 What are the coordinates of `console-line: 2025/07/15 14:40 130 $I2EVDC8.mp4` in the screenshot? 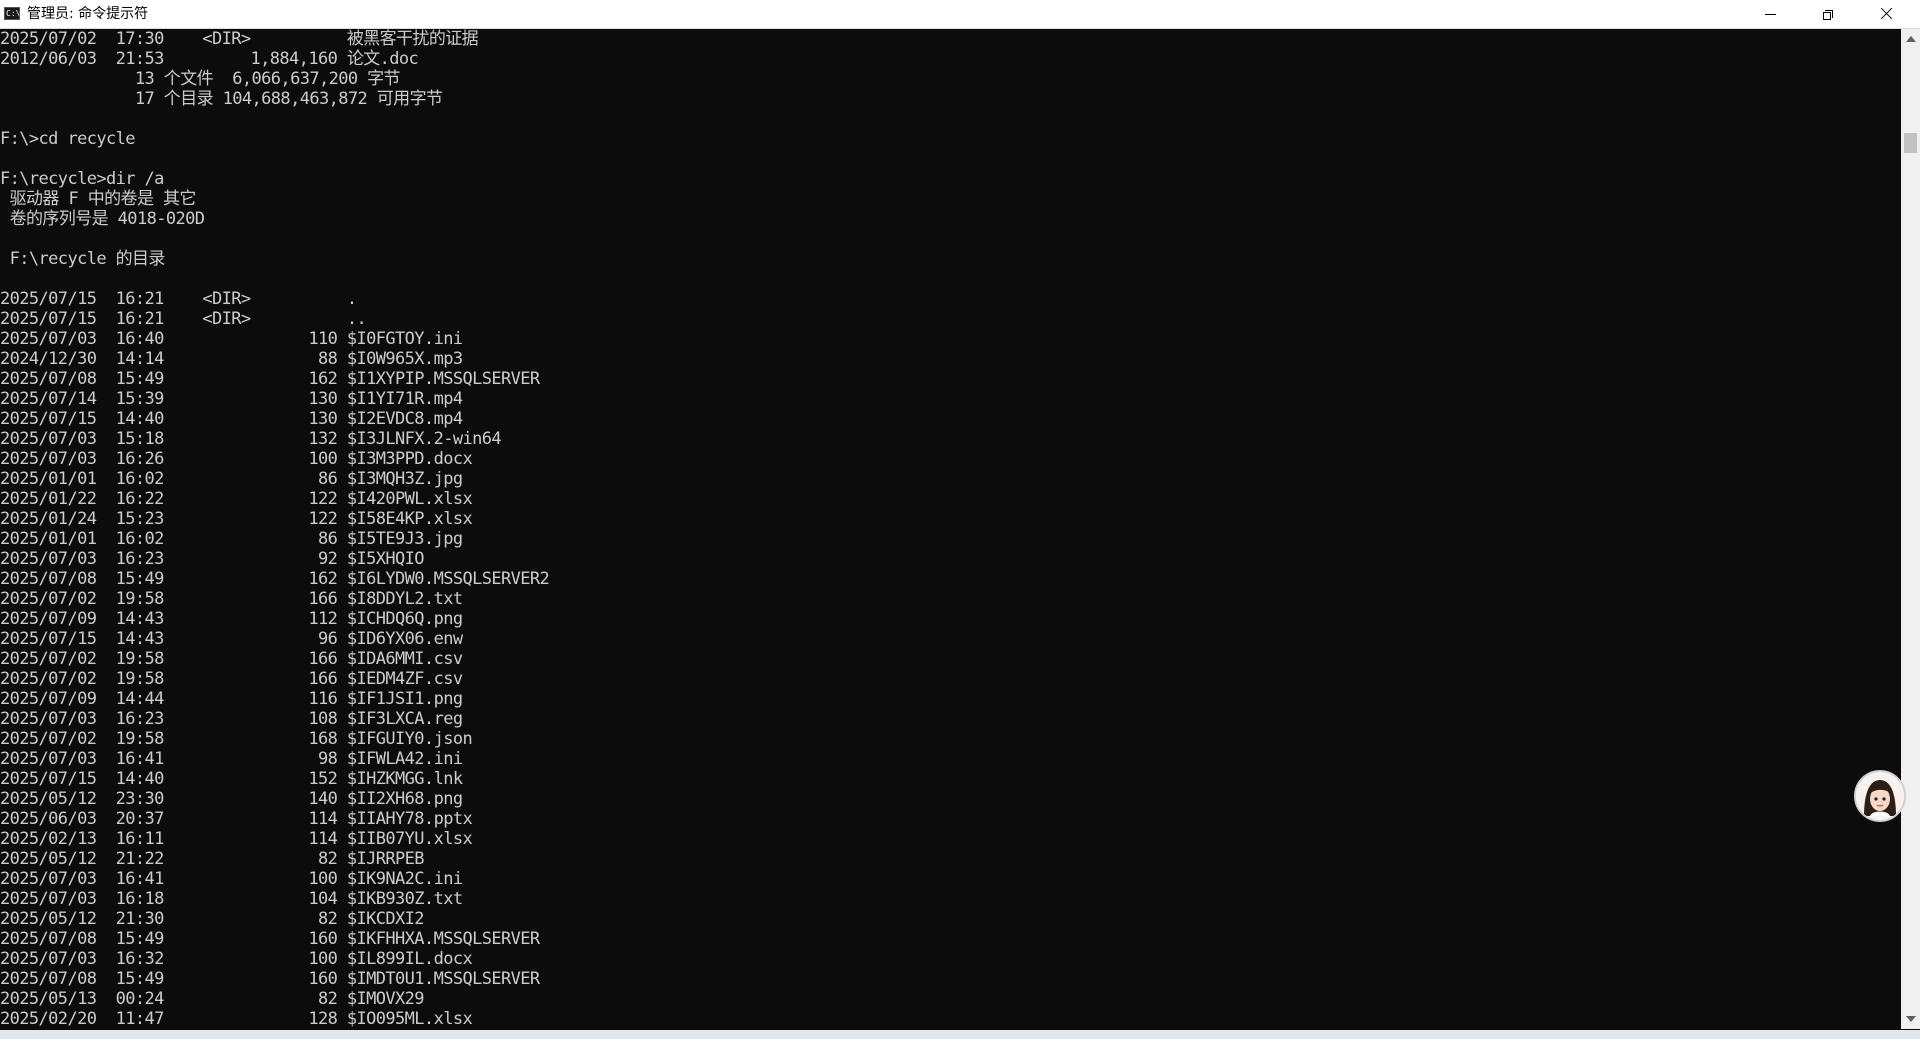 It's located at (231, 419).